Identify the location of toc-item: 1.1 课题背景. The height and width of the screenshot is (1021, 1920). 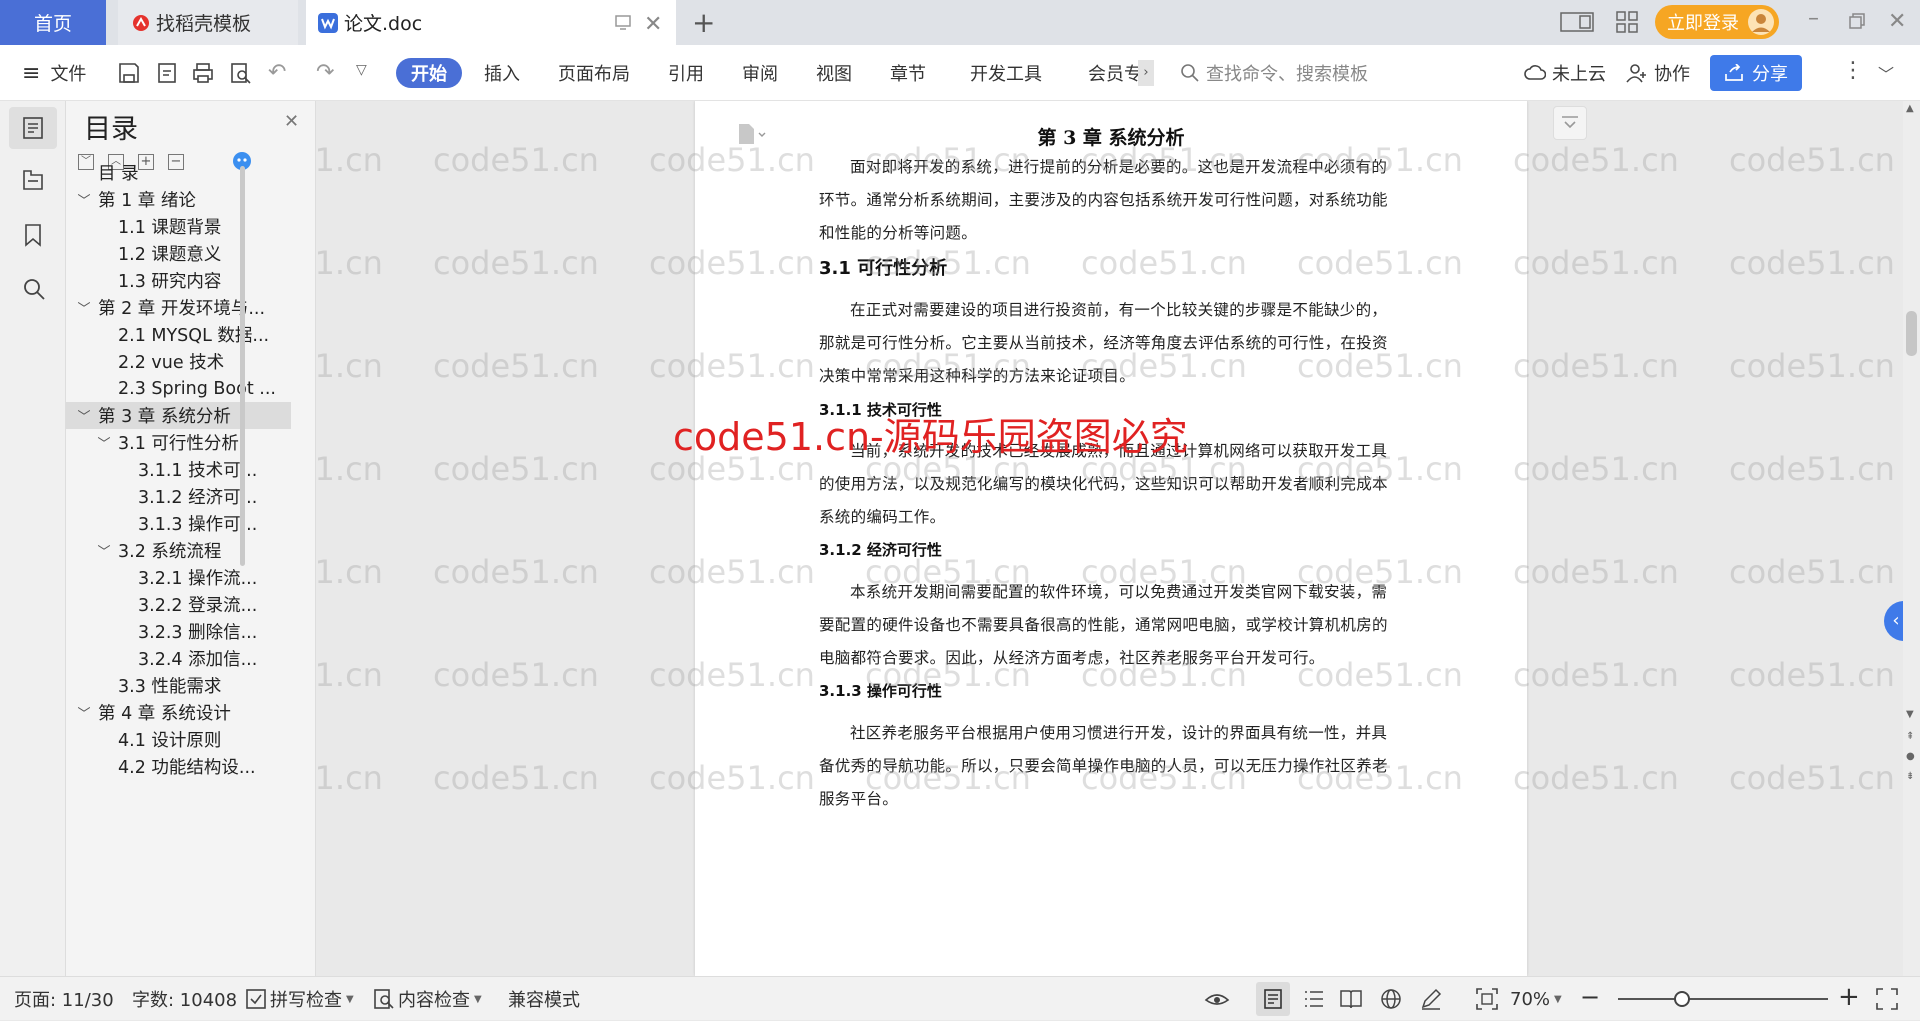
(178, 226).